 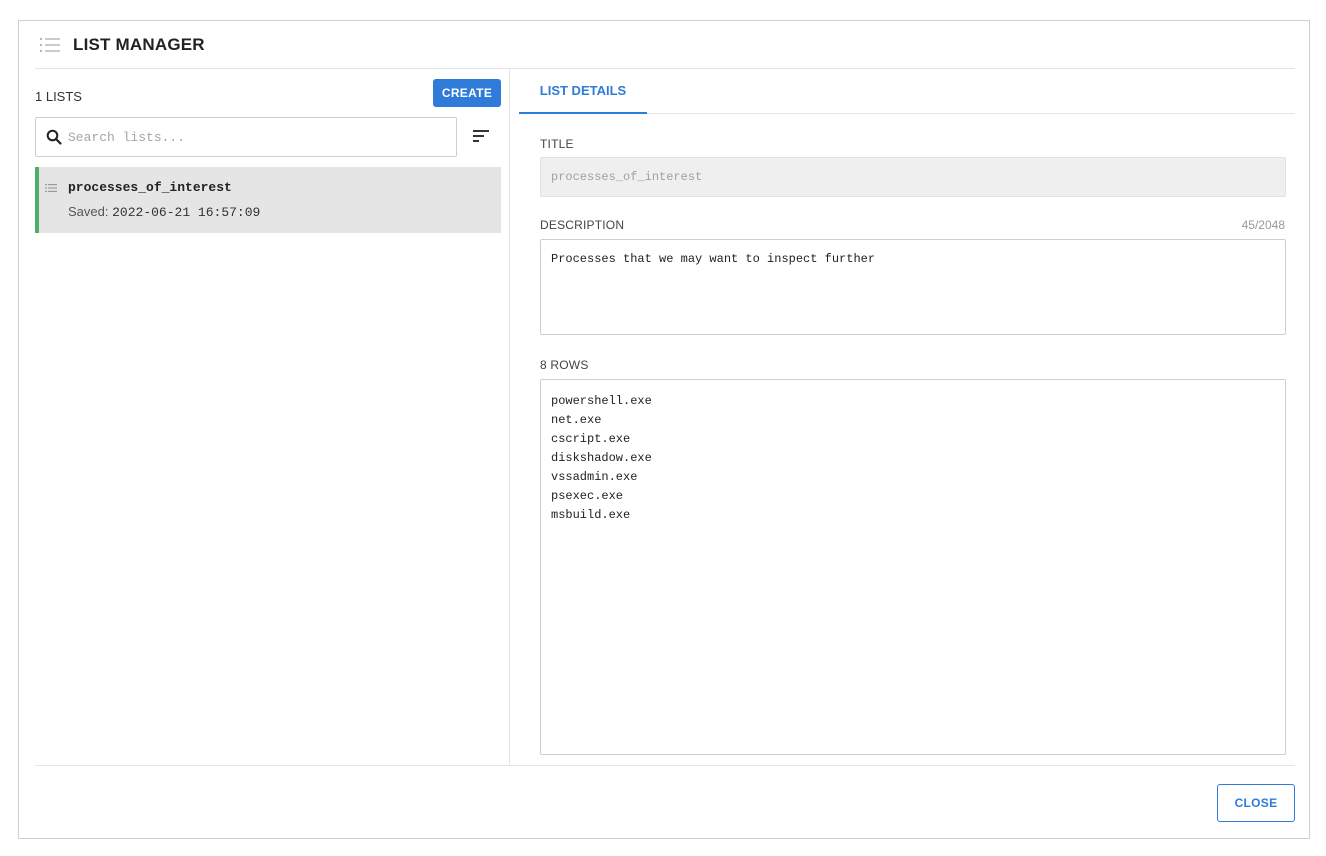 I want to click on title-label: TITLE, so click(x=557, y=144).